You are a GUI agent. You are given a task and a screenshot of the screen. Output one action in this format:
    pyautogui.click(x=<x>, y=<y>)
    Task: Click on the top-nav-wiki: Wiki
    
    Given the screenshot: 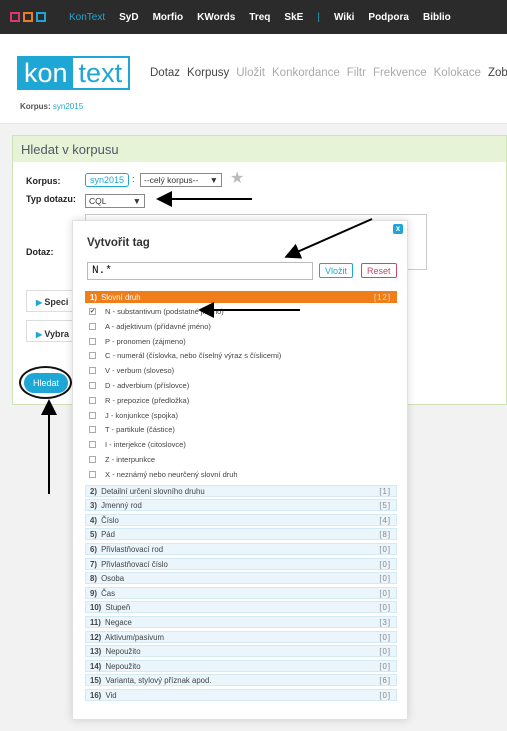 What is the action you would take?
    pyautogui.click(x=344, y=17)
    